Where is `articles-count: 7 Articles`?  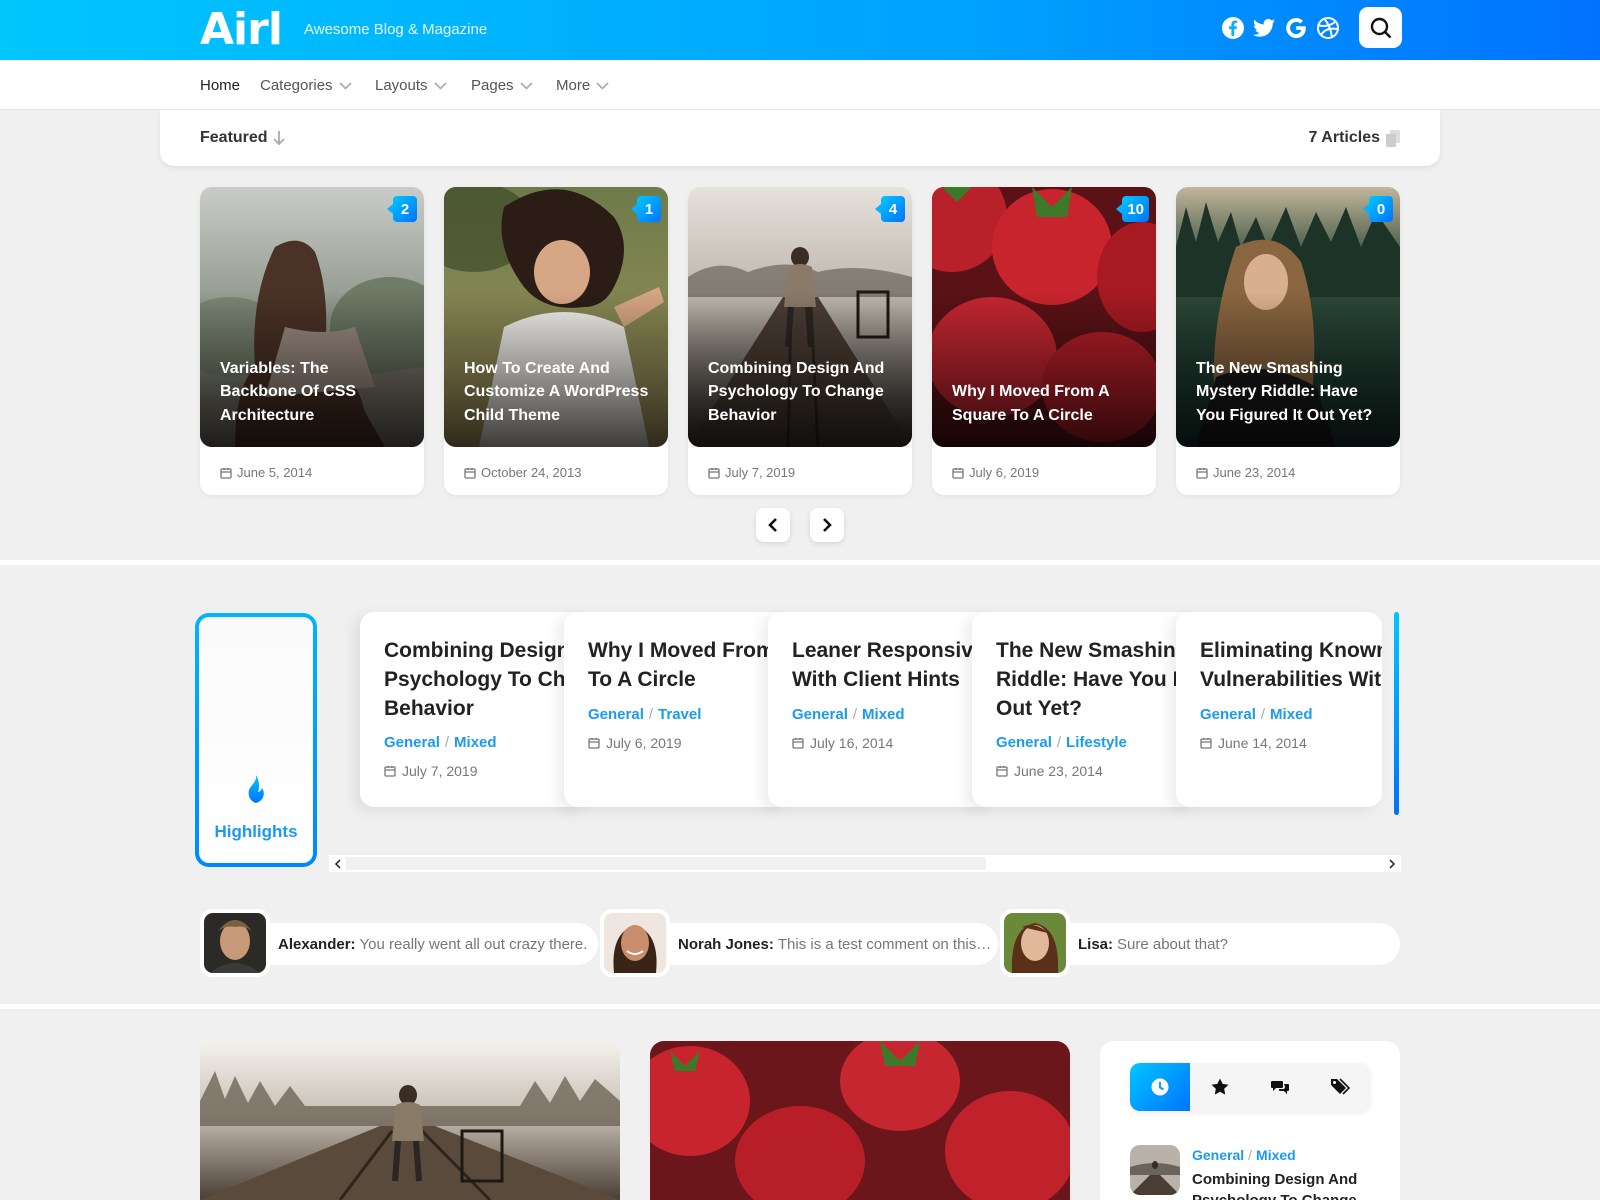 articles-count: 7 Articles is located at coordinates (1354, 138).